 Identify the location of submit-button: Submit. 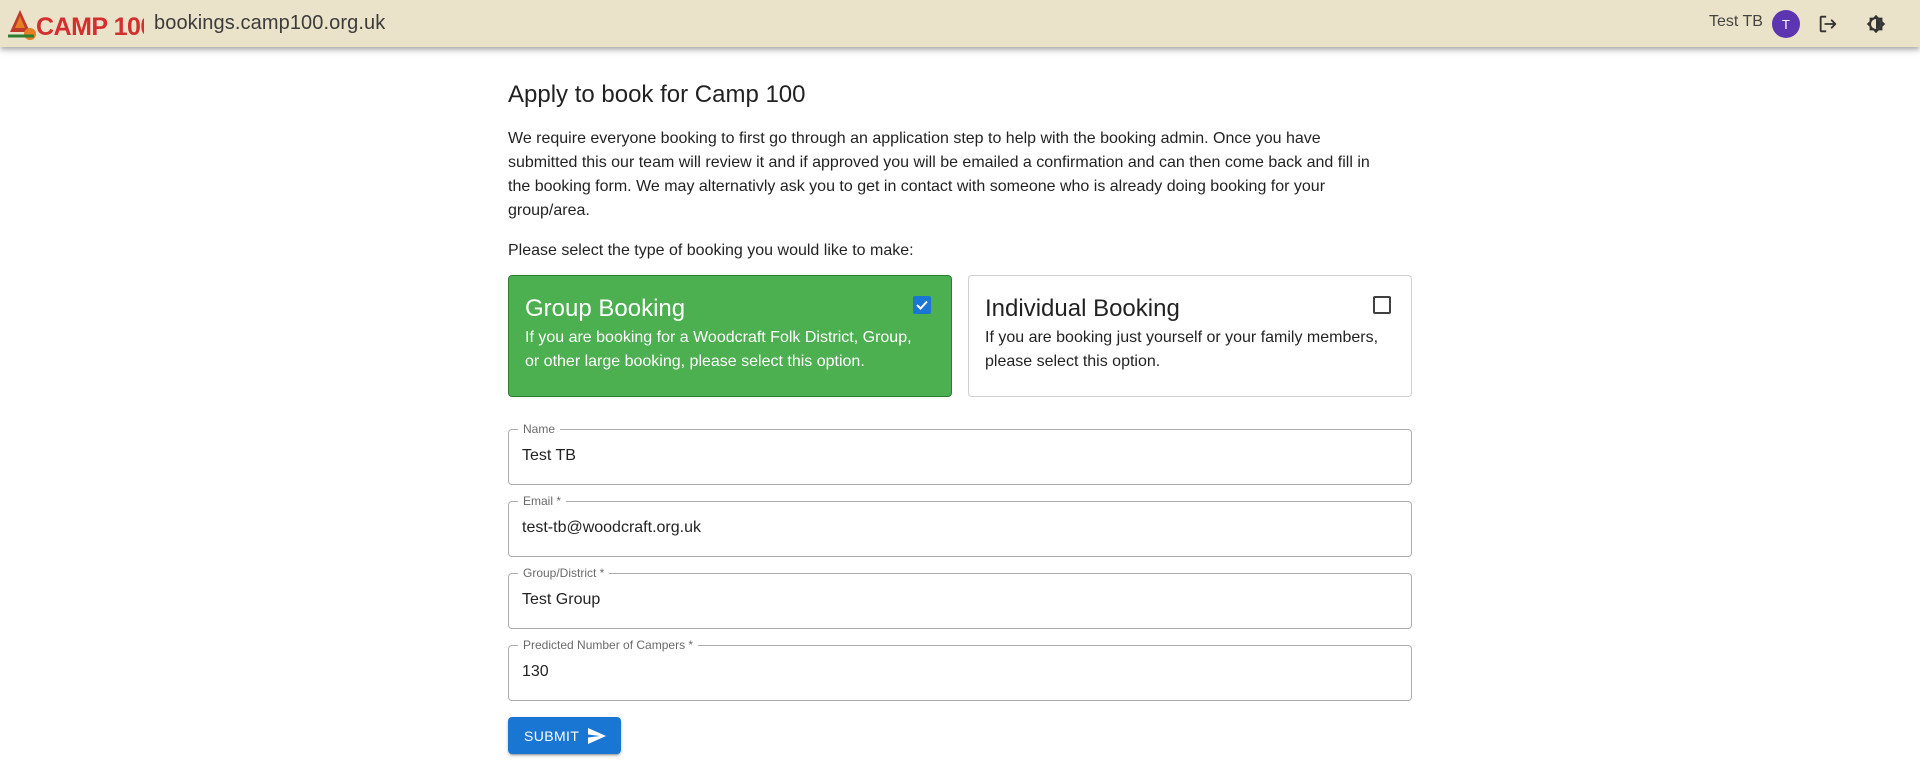
(565, 735).